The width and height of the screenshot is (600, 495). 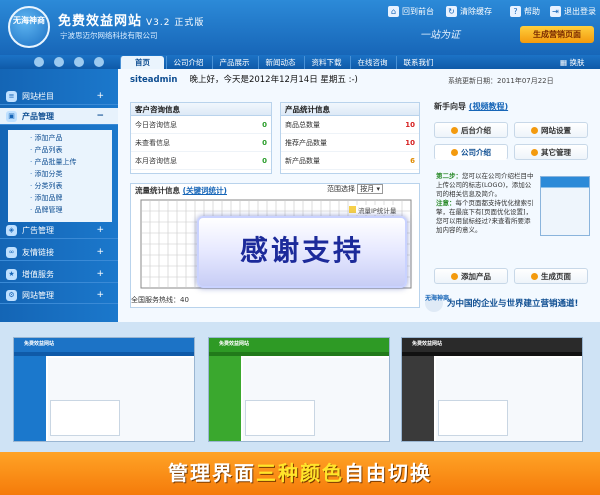 I want to click on home-icon: ⌂, so click(x=393, y=11).